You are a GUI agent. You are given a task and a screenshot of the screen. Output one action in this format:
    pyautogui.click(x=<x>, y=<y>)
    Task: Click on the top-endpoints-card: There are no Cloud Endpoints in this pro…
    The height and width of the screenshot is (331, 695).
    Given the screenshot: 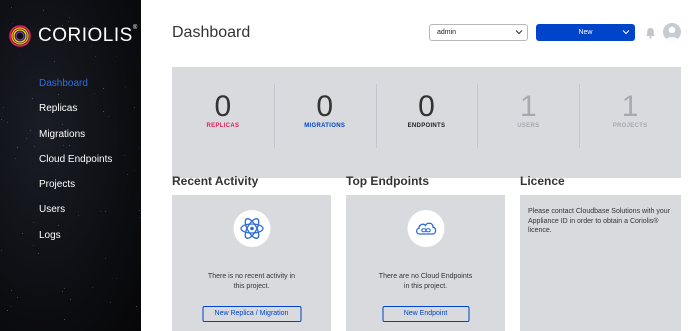 What is the action you would take?
    pyautogui.click(x=425, y=263)
    